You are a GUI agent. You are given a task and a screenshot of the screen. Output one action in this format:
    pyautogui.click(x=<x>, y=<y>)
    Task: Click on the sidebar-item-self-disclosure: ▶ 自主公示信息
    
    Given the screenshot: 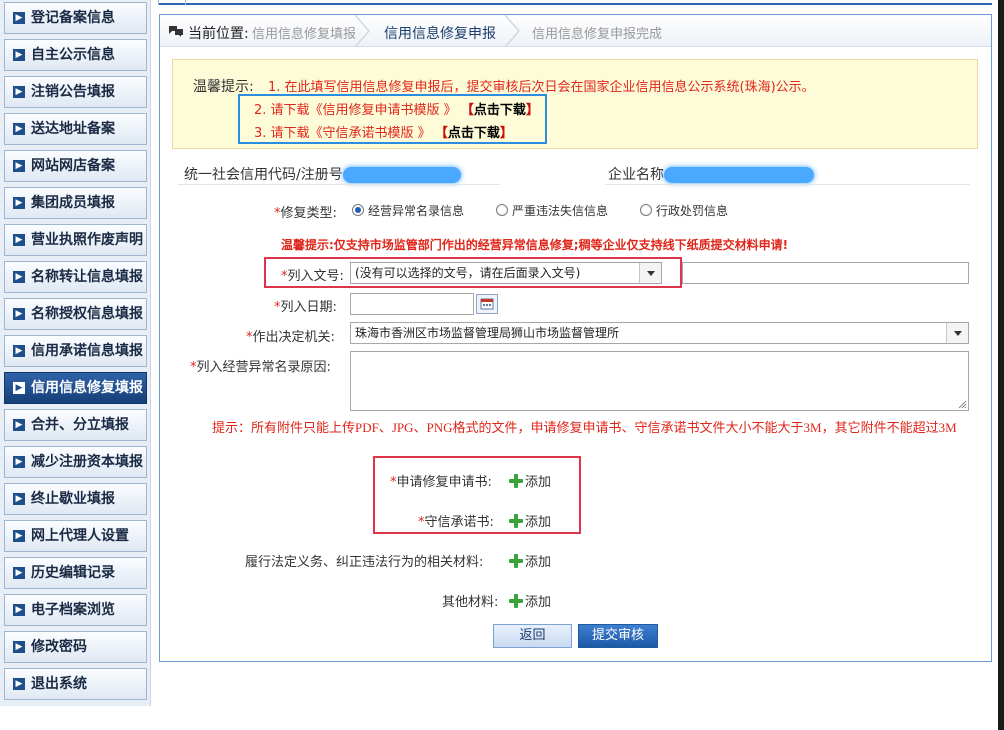 What is the action you would take?
    pyautogui.click(x=75, y=55)
    